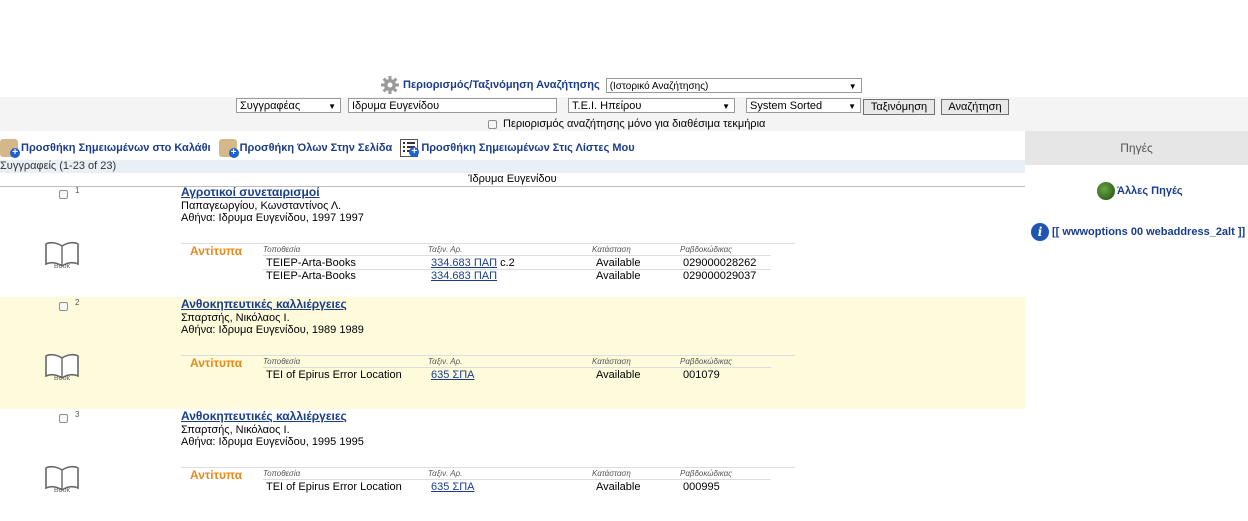 This screenshot has width=1248, height=521. I want to click on add-marked-to-lists-label: Προσθήκη Σημειωμένων Στις Λίστες Μου, so click(528, 148).